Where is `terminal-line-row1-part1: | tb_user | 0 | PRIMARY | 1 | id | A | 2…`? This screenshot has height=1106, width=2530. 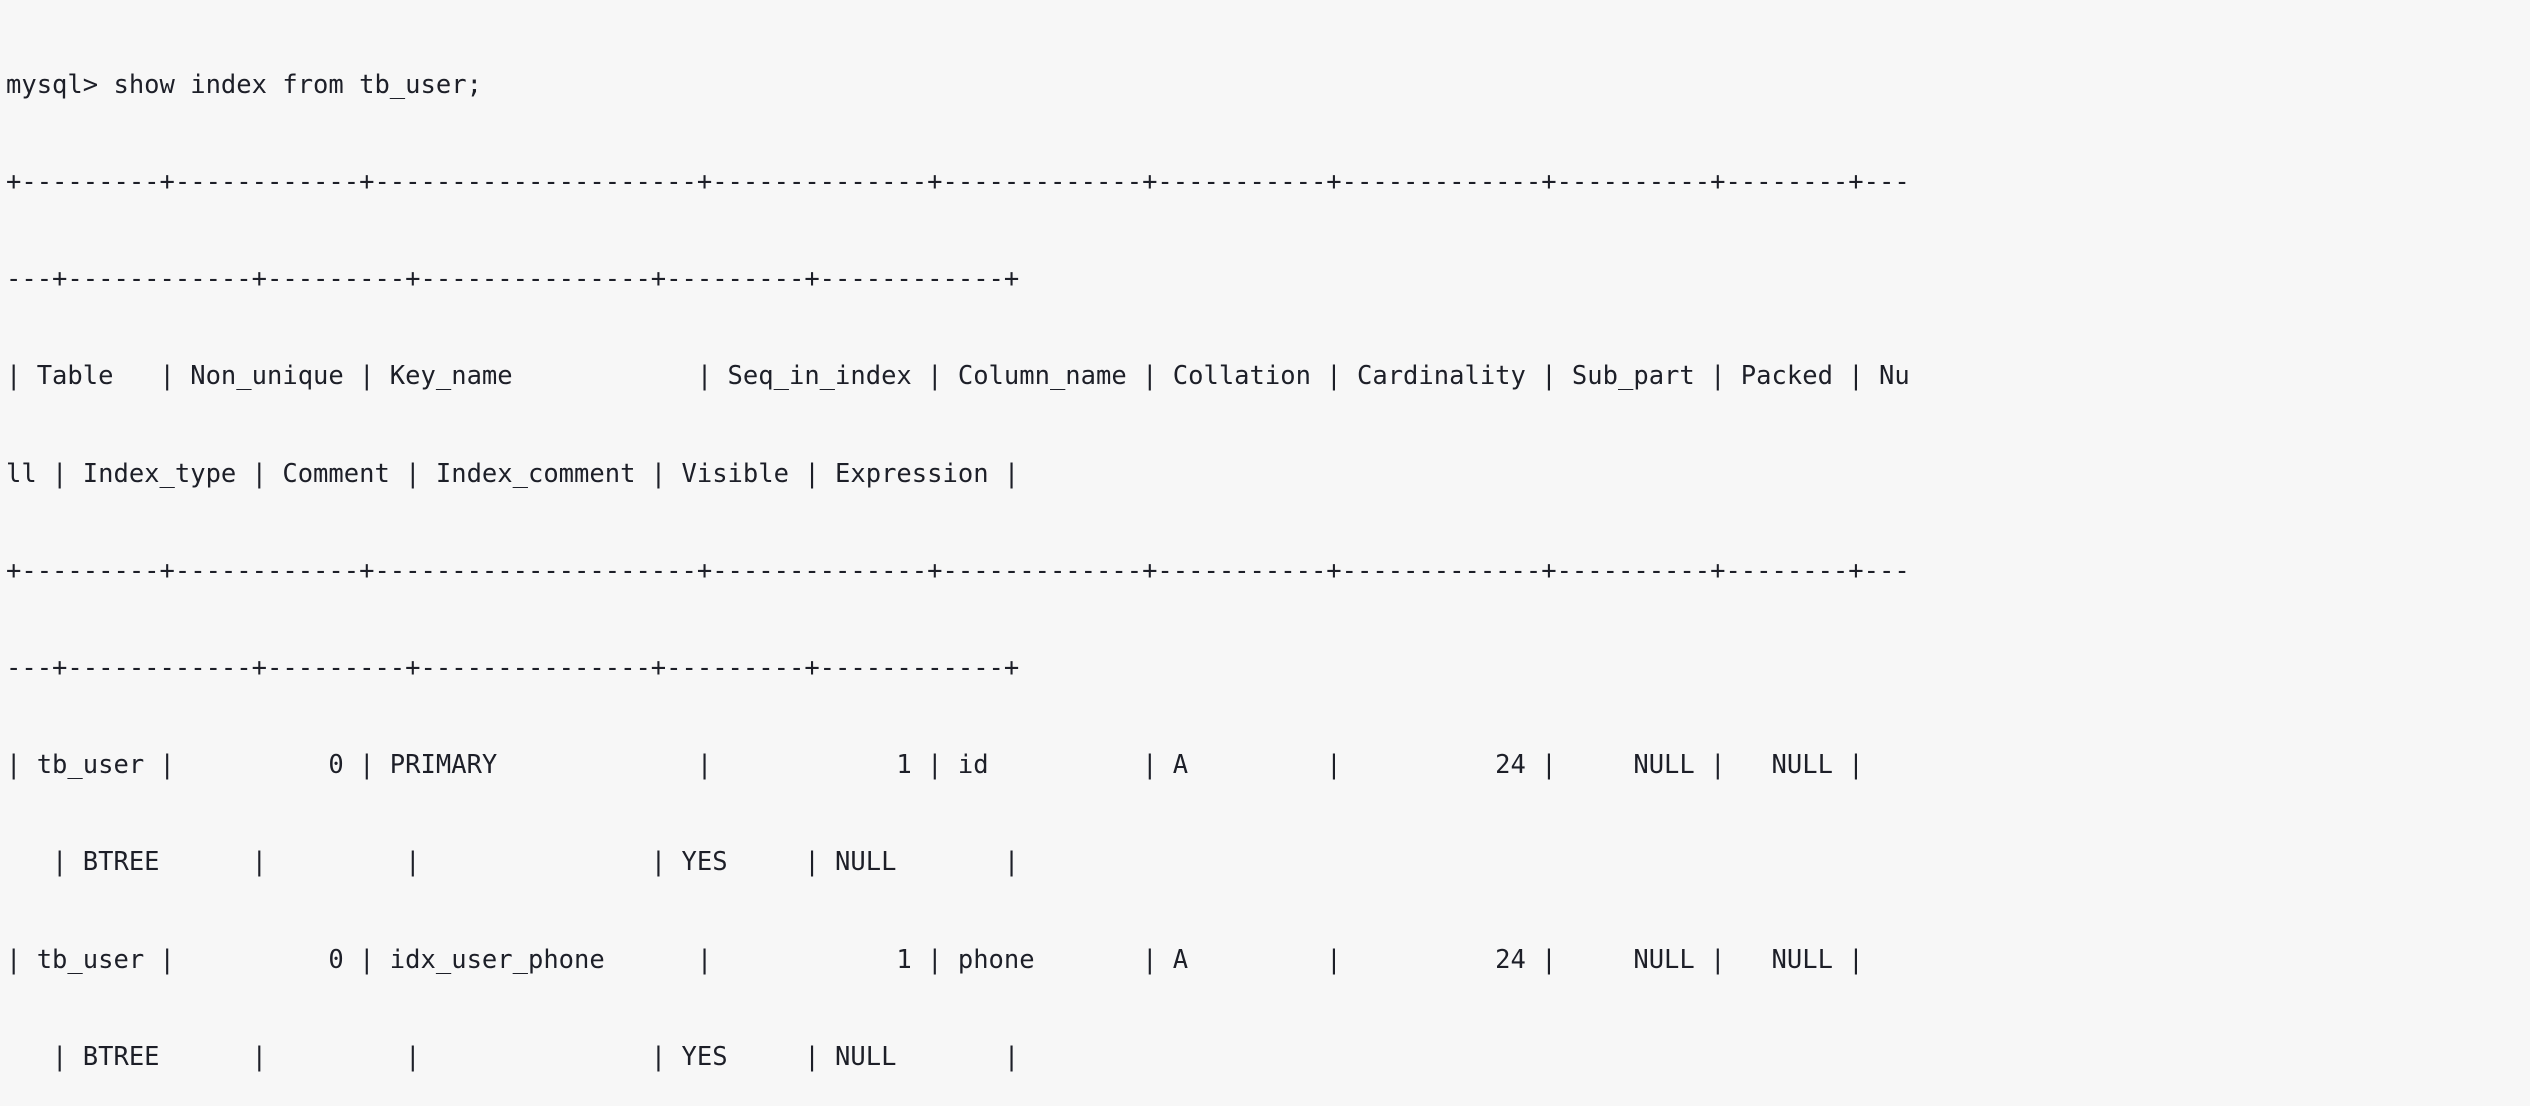 terminal-line-row1-part1: | tb_user | 0 | PRIMARY | 1 | id | A | 2… is located at coordinates (935, 765).